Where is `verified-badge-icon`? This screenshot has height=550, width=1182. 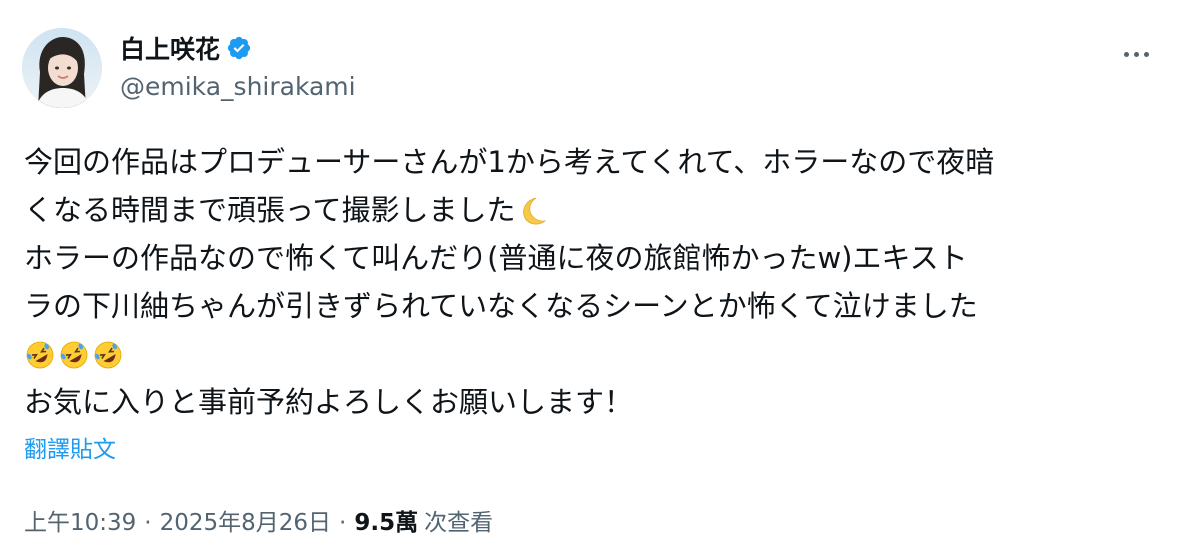 verified-badge-icon is located at coordinates (239, 48).